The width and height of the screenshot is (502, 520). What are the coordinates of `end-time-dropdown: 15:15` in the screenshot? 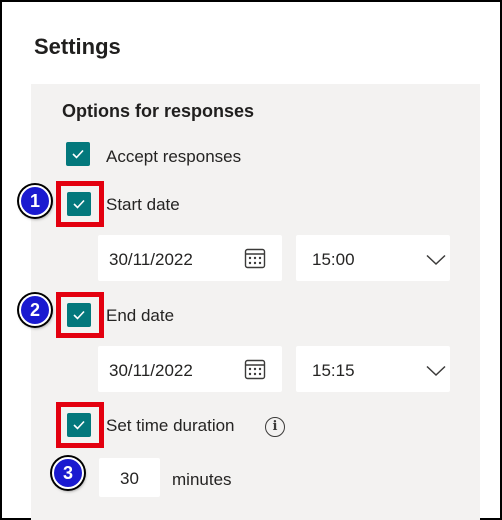 It's located at (373, 369).